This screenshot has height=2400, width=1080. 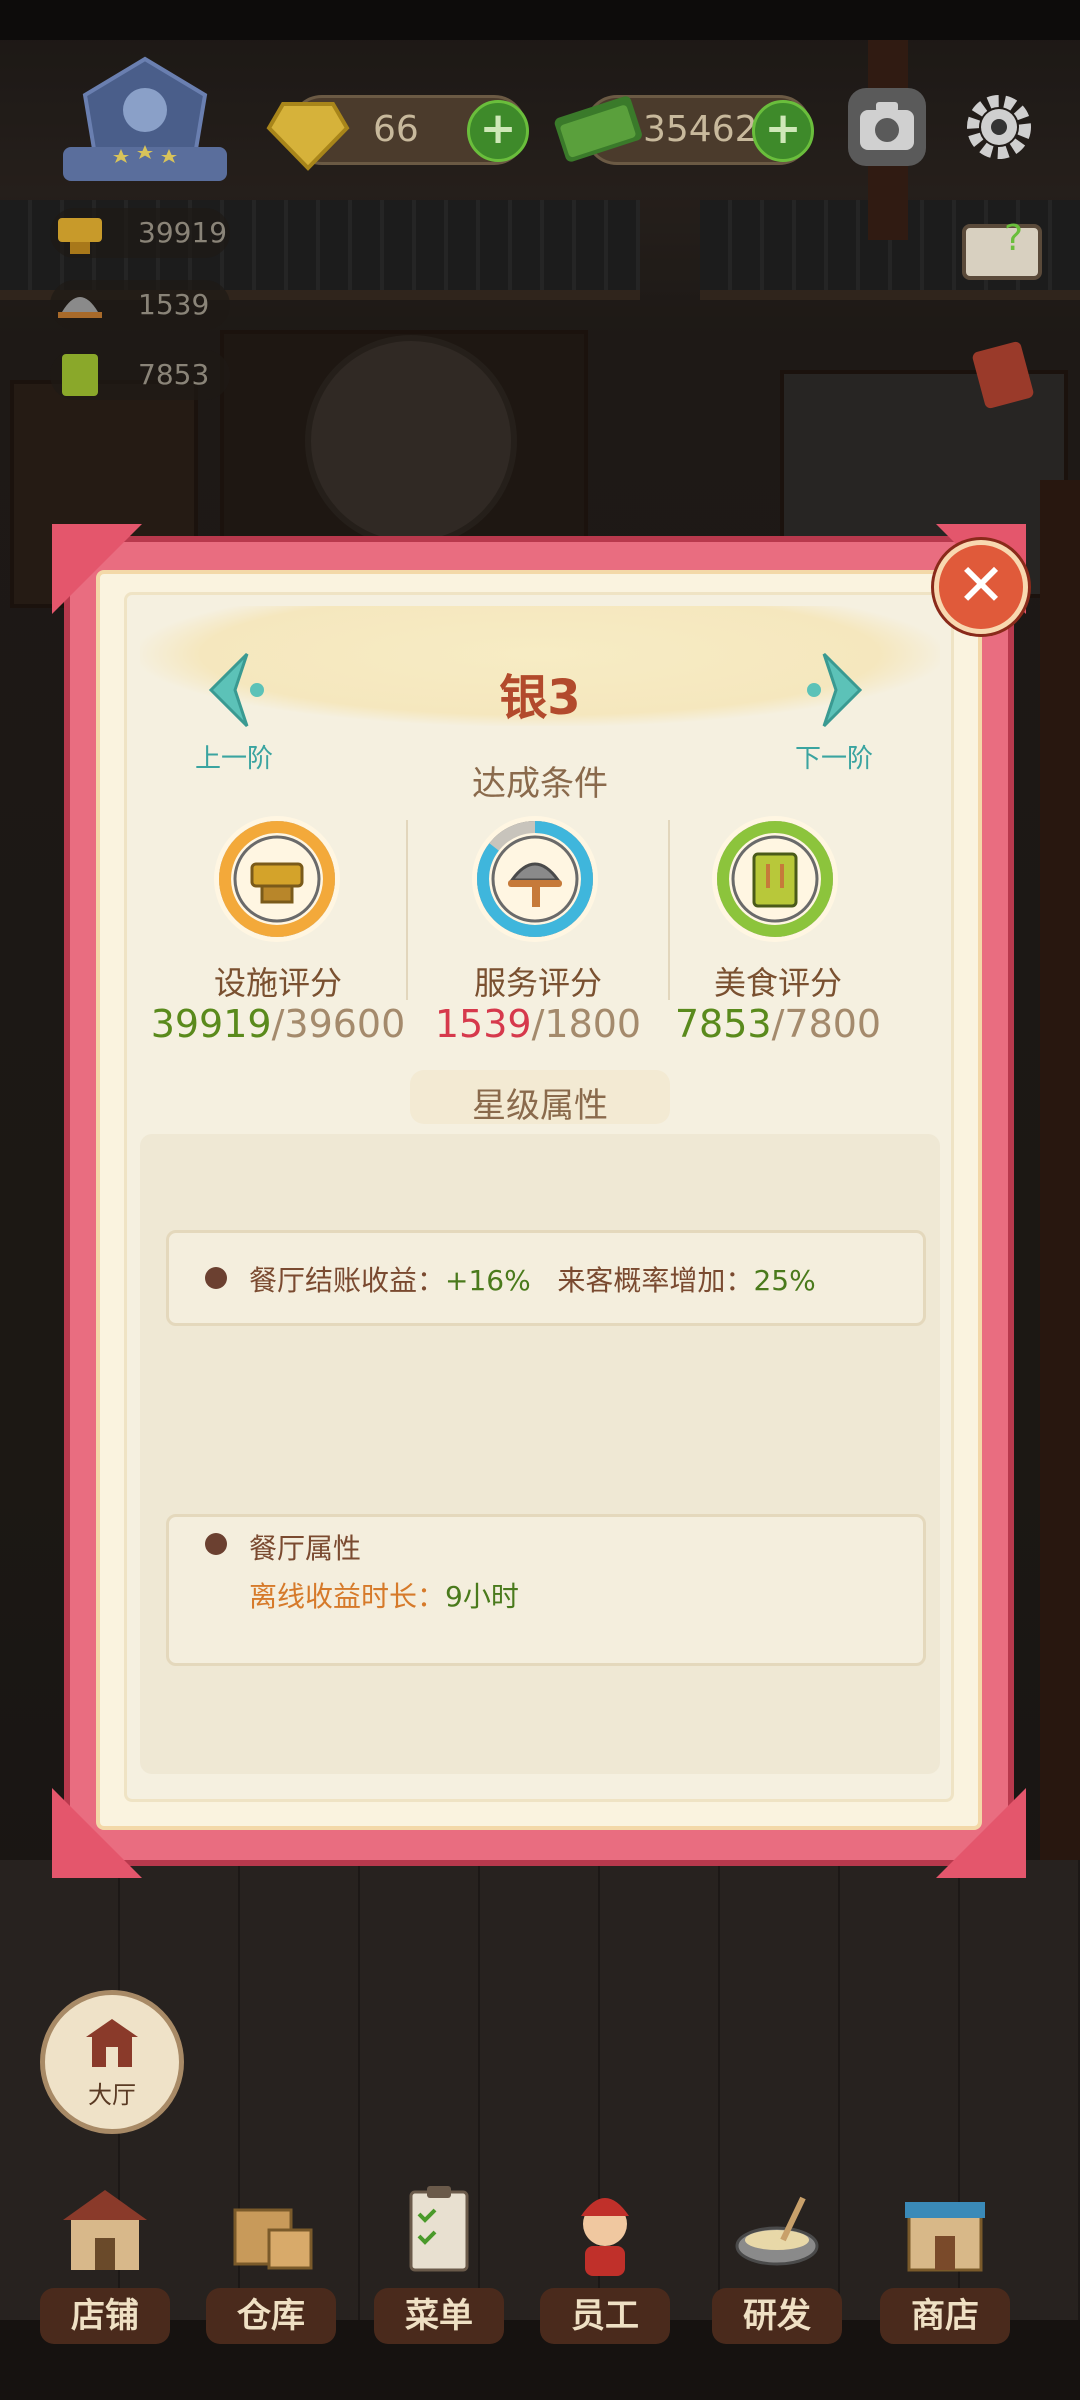 I want to click on camera-icon, so click(x=887, y=126).